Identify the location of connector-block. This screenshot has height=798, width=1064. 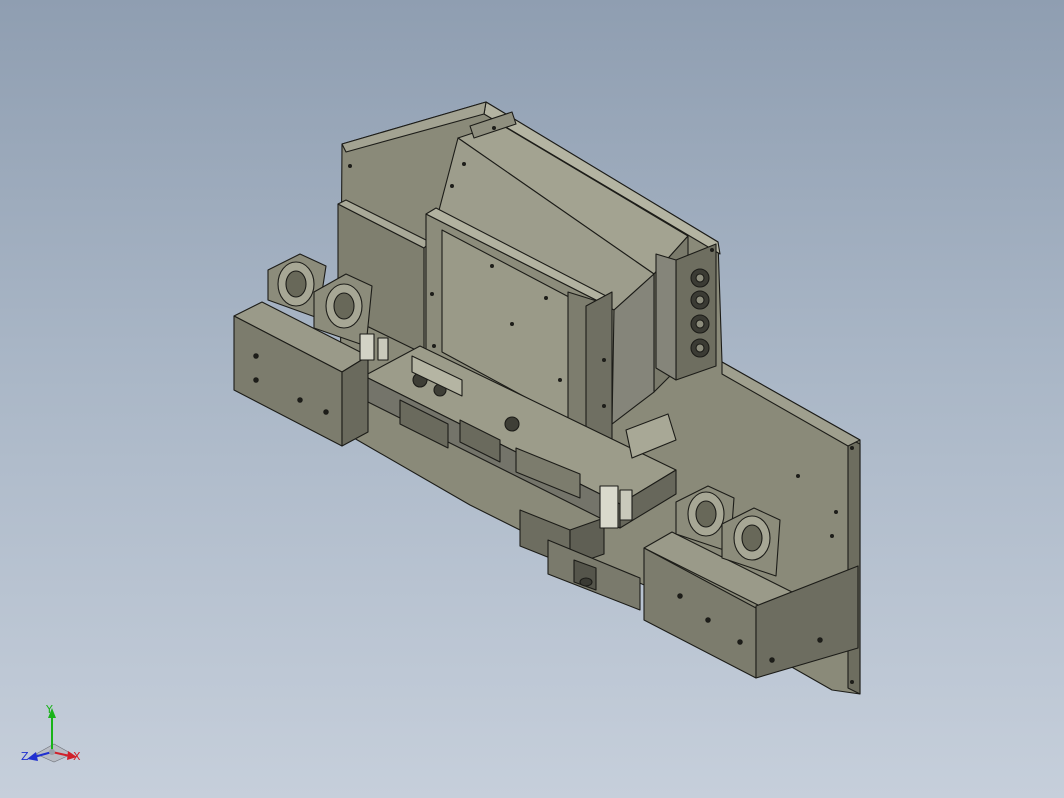
(686, 312).